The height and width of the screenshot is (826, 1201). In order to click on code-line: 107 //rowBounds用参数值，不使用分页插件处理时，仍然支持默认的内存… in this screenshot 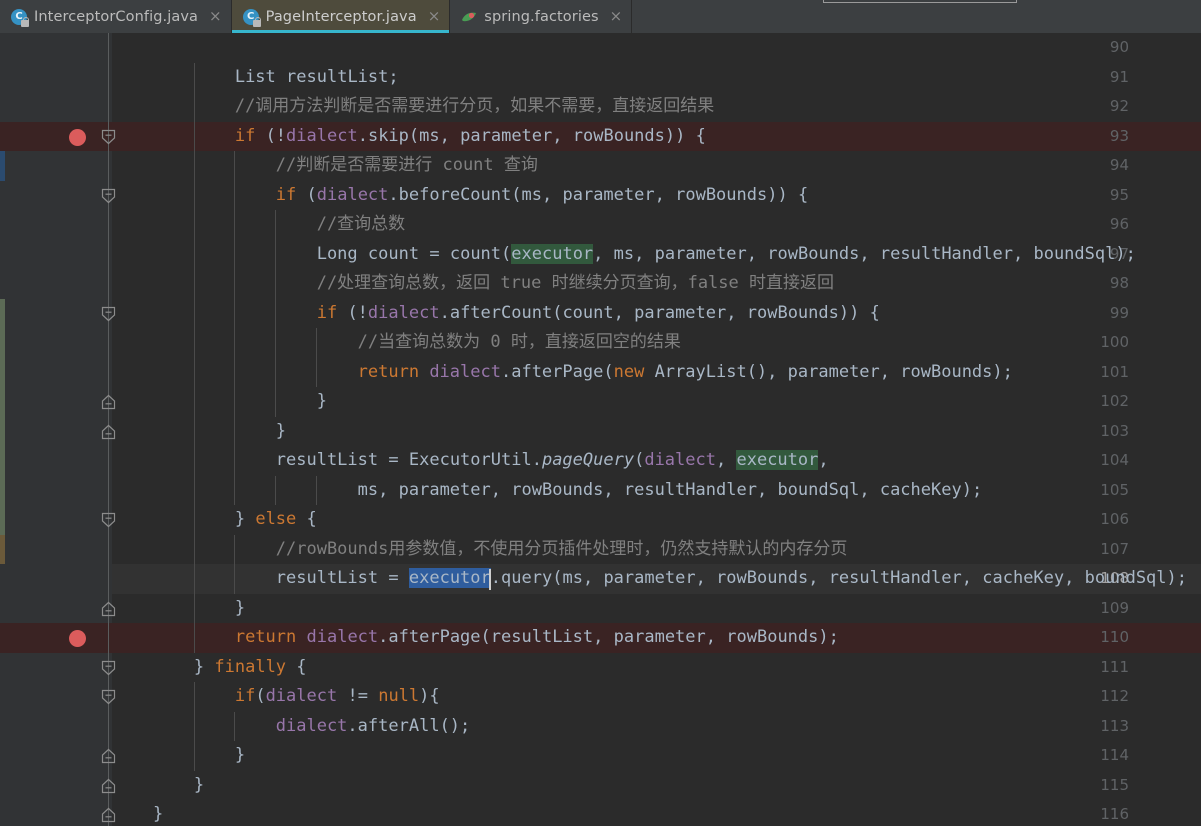, I will do `click(600, 549)`.